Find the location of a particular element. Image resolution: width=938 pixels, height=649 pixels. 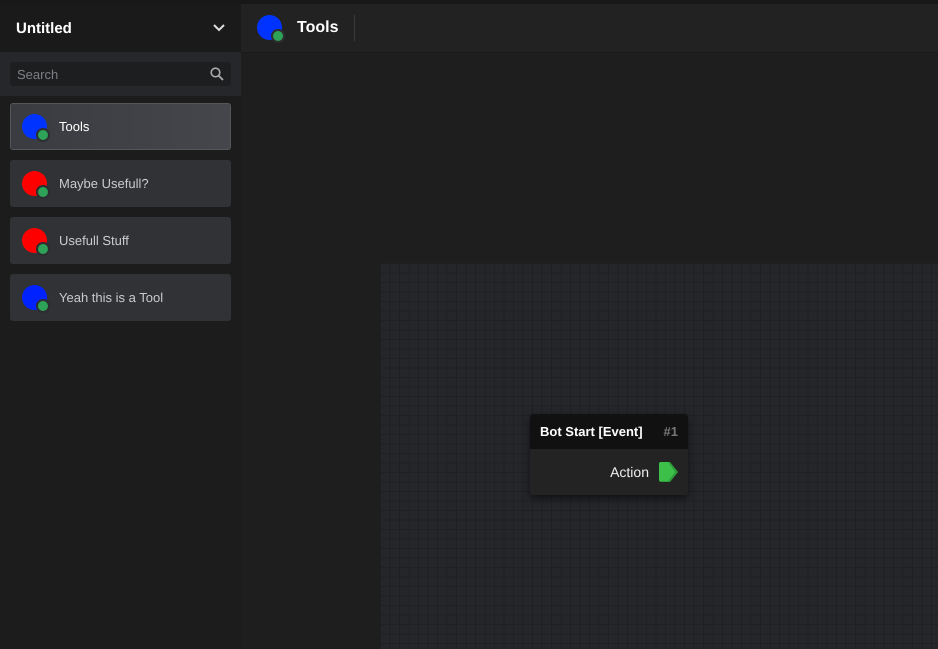

item-label: Yeah this is a Tool is located at coordinates (111, 297).